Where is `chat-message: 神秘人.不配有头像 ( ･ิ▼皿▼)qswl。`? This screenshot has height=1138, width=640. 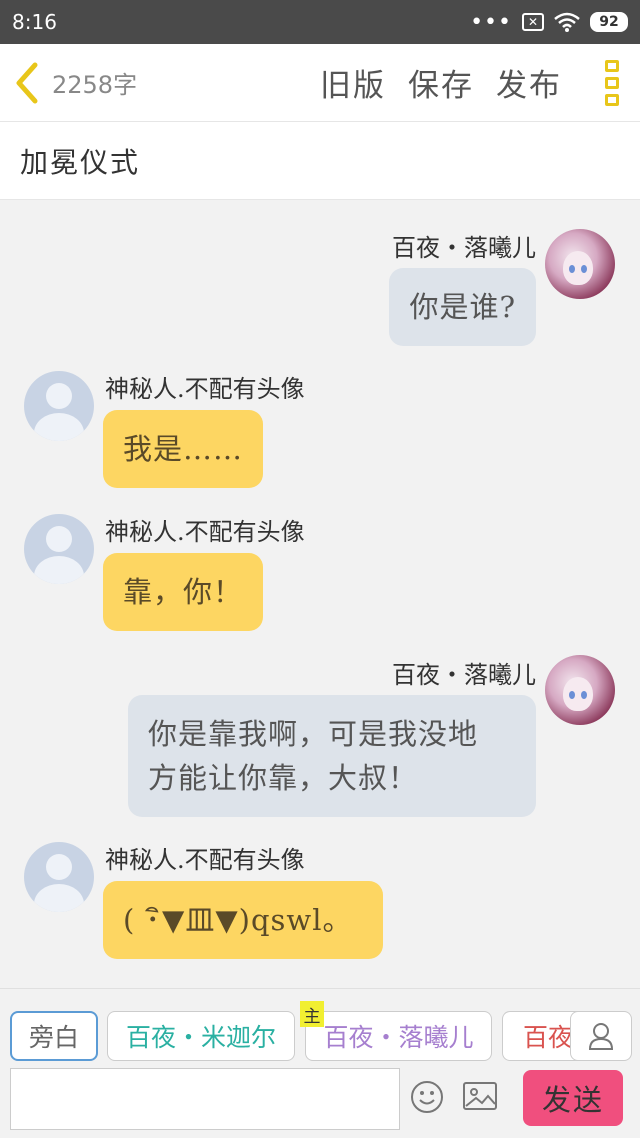 chat-message: 神秘人.不配有头像 ( ･ิ▼皿▼)qswl。 is located at coordinates (320, 906).